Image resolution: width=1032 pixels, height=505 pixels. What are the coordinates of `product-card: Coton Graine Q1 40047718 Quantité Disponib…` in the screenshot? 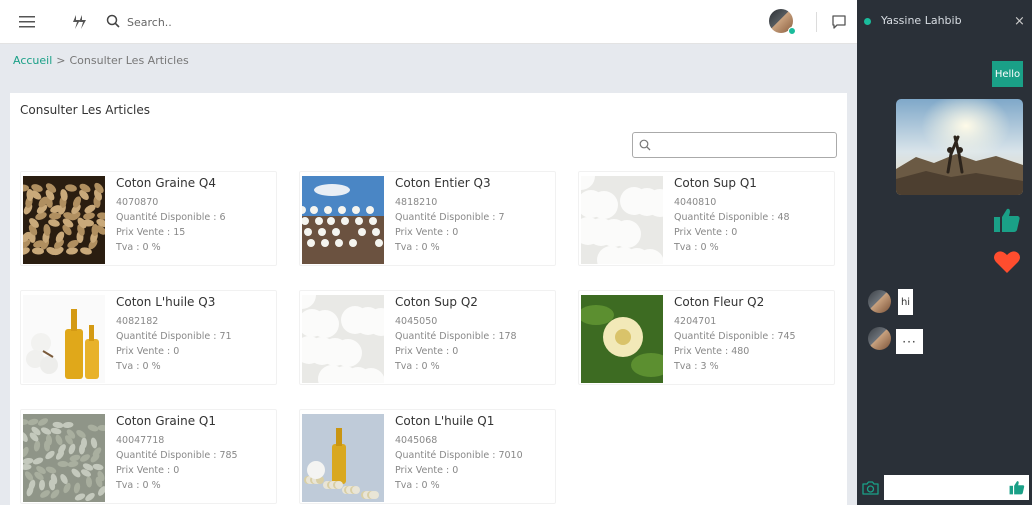 It's located at (148, 456).